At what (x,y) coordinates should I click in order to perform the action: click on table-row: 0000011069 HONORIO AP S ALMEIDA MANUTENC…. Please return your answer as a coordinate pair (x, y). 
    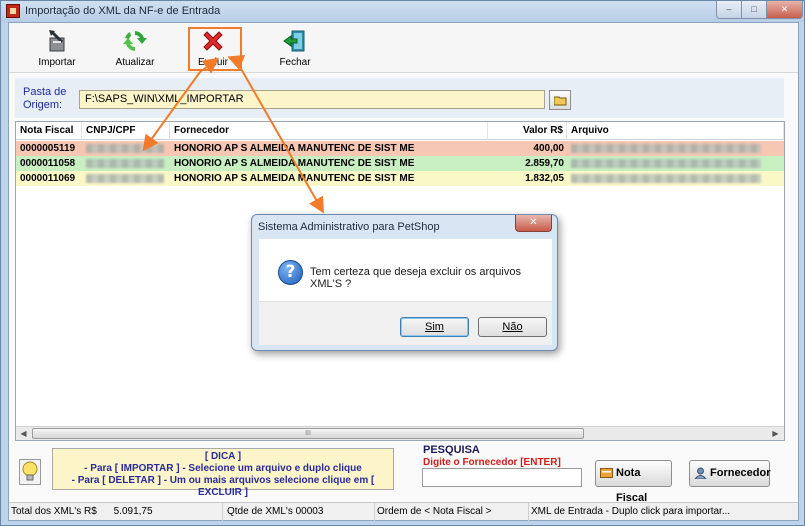
    Looking at the image, I should click on (400, 178).